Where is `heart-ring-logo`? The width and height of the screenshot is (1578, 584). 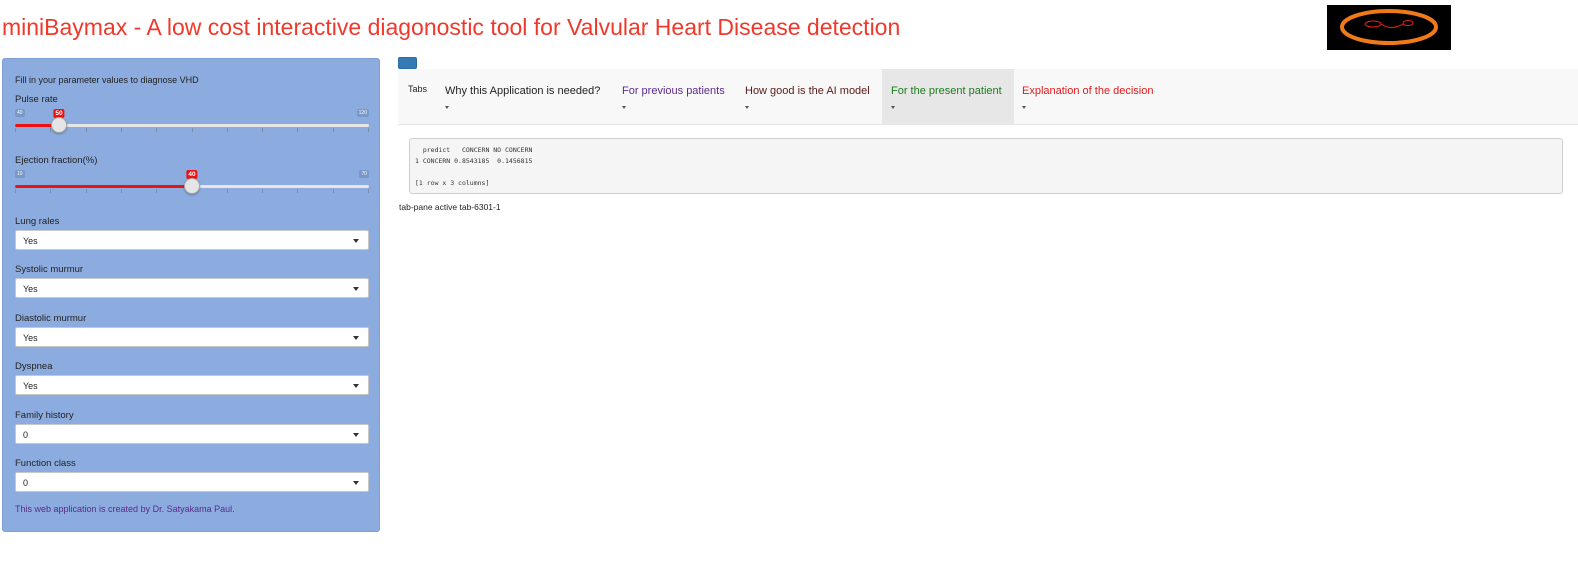
heart-ring-logo is located at coordinates (1389, 27).